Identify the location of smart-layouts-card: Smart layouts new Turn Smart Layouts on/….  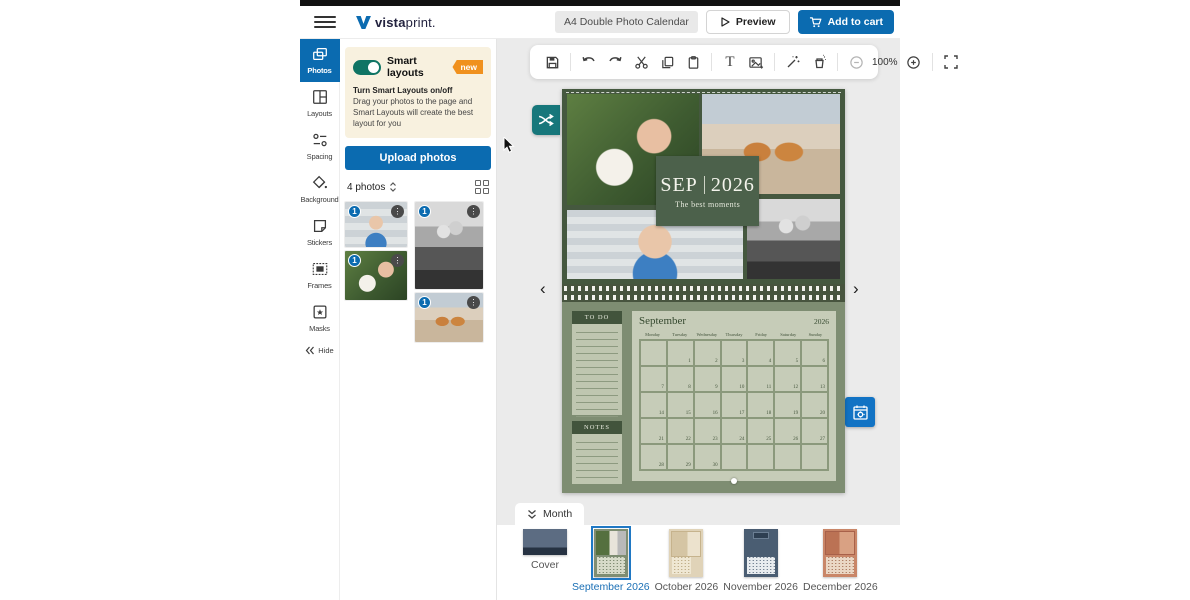
(418, 93).